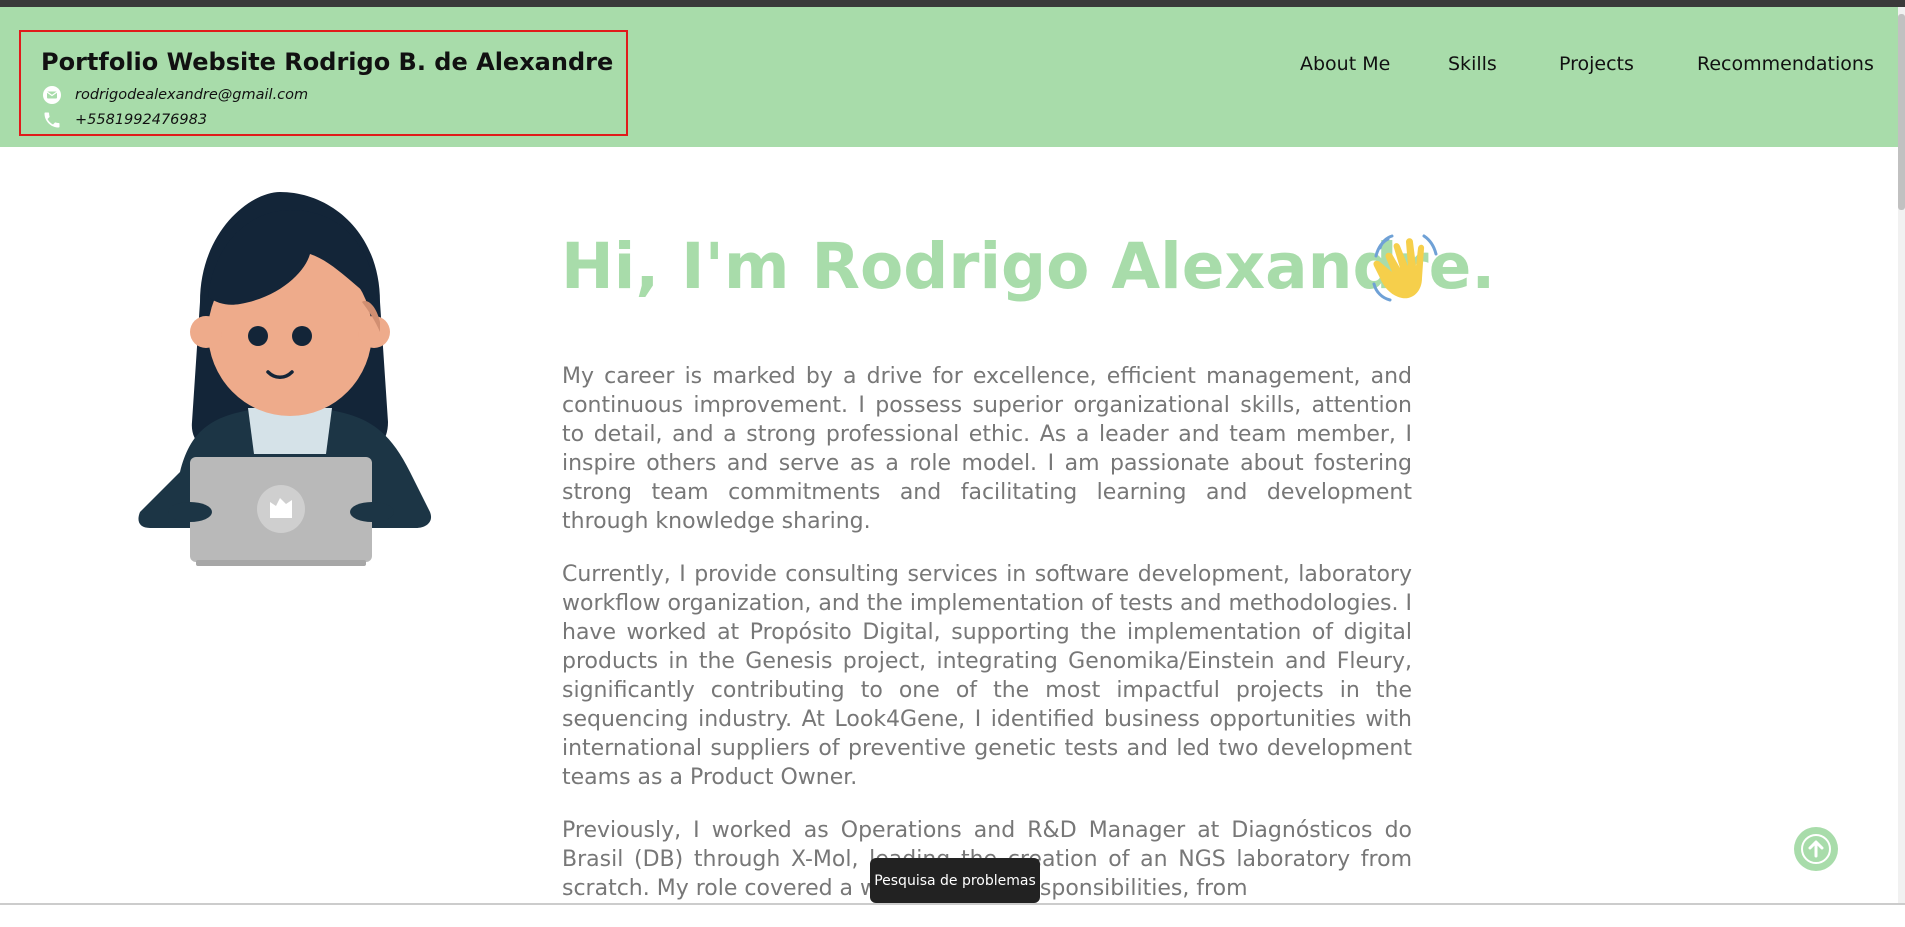 This screenshot has height=927, width=1905. I want to click on nav-projects: Projects, so click(1596, 64).